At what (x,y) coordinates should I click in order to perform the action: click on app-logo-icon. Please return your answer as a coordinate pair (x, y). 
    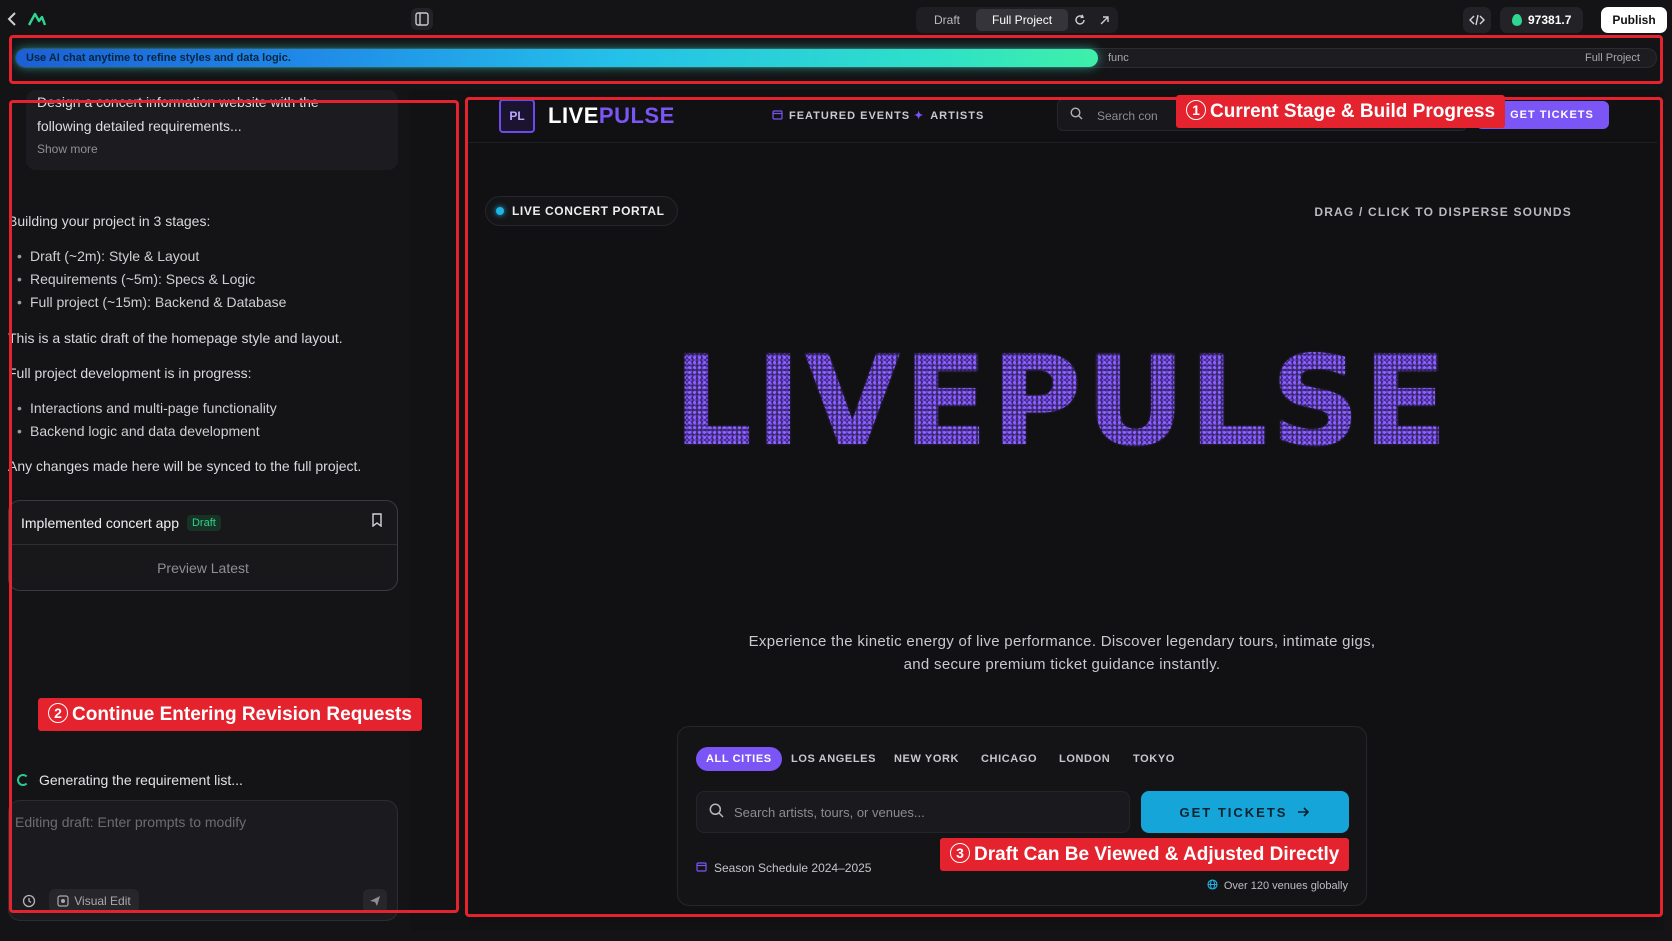
    Looking at the image, I should click on (37, 19).